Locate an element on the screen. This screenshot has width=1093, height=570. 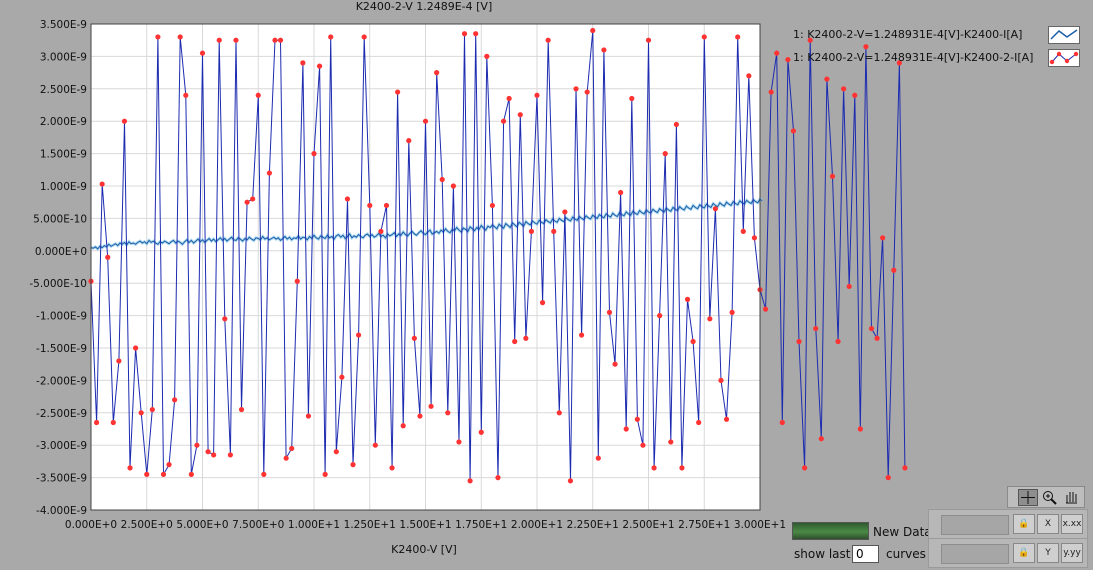
y-tick-label: -3.500E-9 is located at coordinates (61, 479).